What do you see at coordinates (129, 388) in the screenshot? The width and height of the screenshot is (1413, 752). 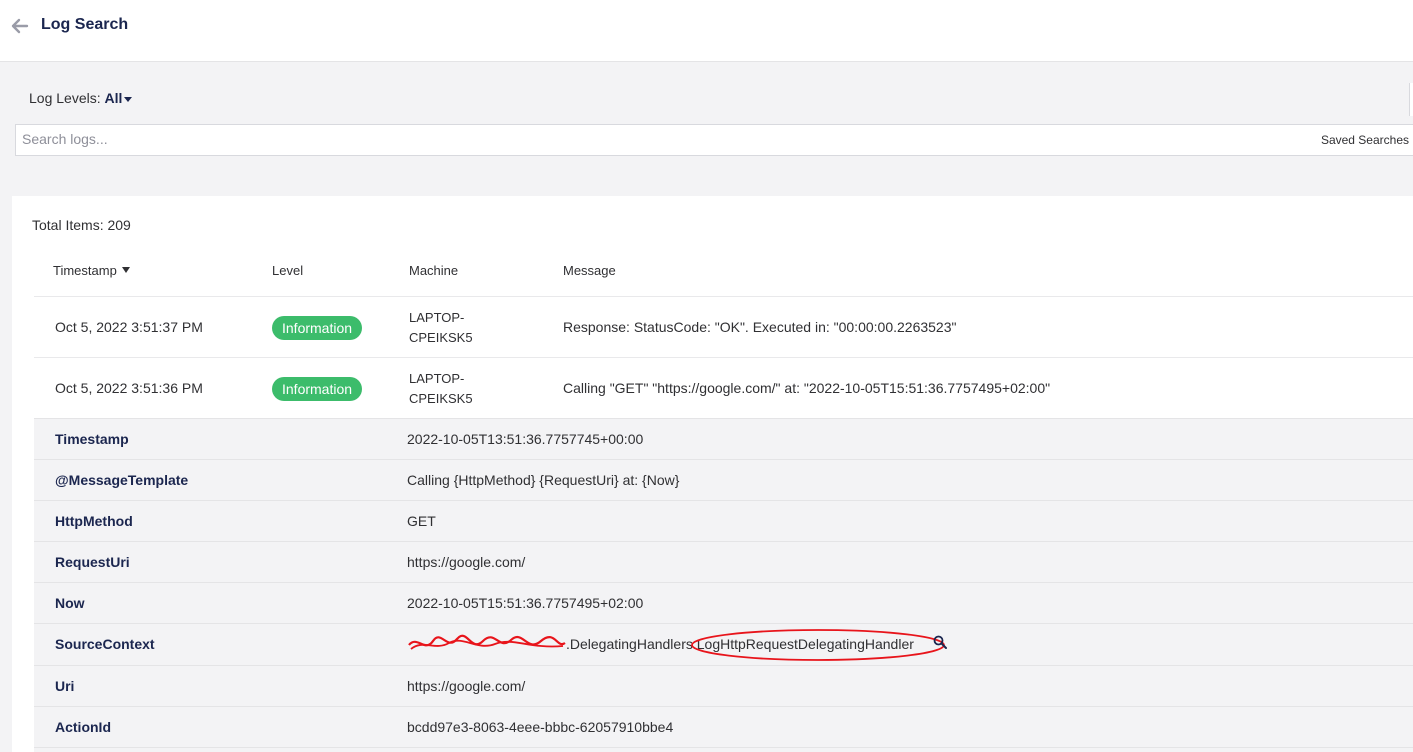 I see `row-timestamp: Oct 5, 2022 3:51:36 PM` at bounding box center [129, 388].